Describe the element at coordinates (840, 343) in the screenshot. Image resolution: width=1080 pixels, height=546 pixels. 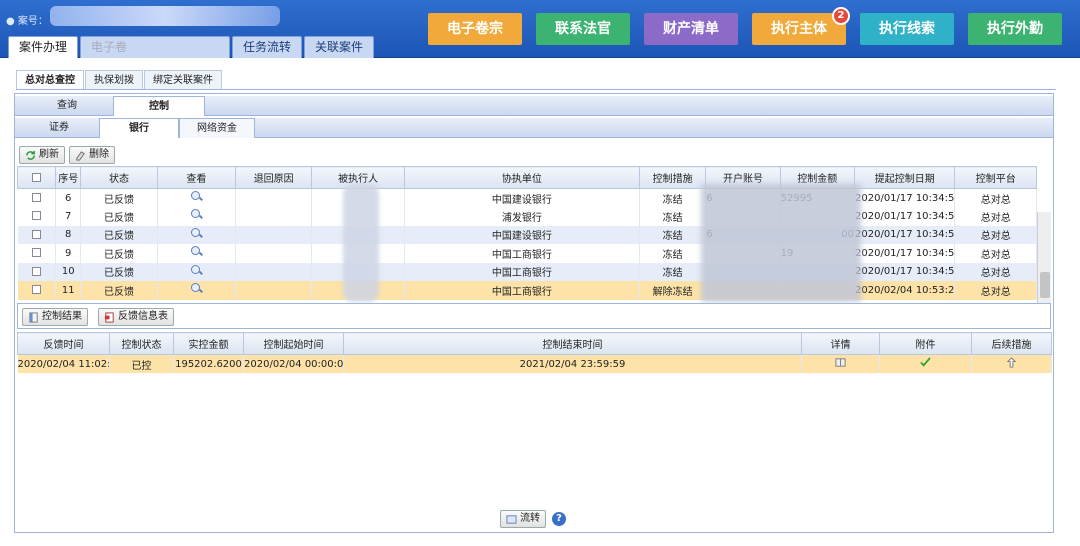
I see `col-details: 详情` at that location.